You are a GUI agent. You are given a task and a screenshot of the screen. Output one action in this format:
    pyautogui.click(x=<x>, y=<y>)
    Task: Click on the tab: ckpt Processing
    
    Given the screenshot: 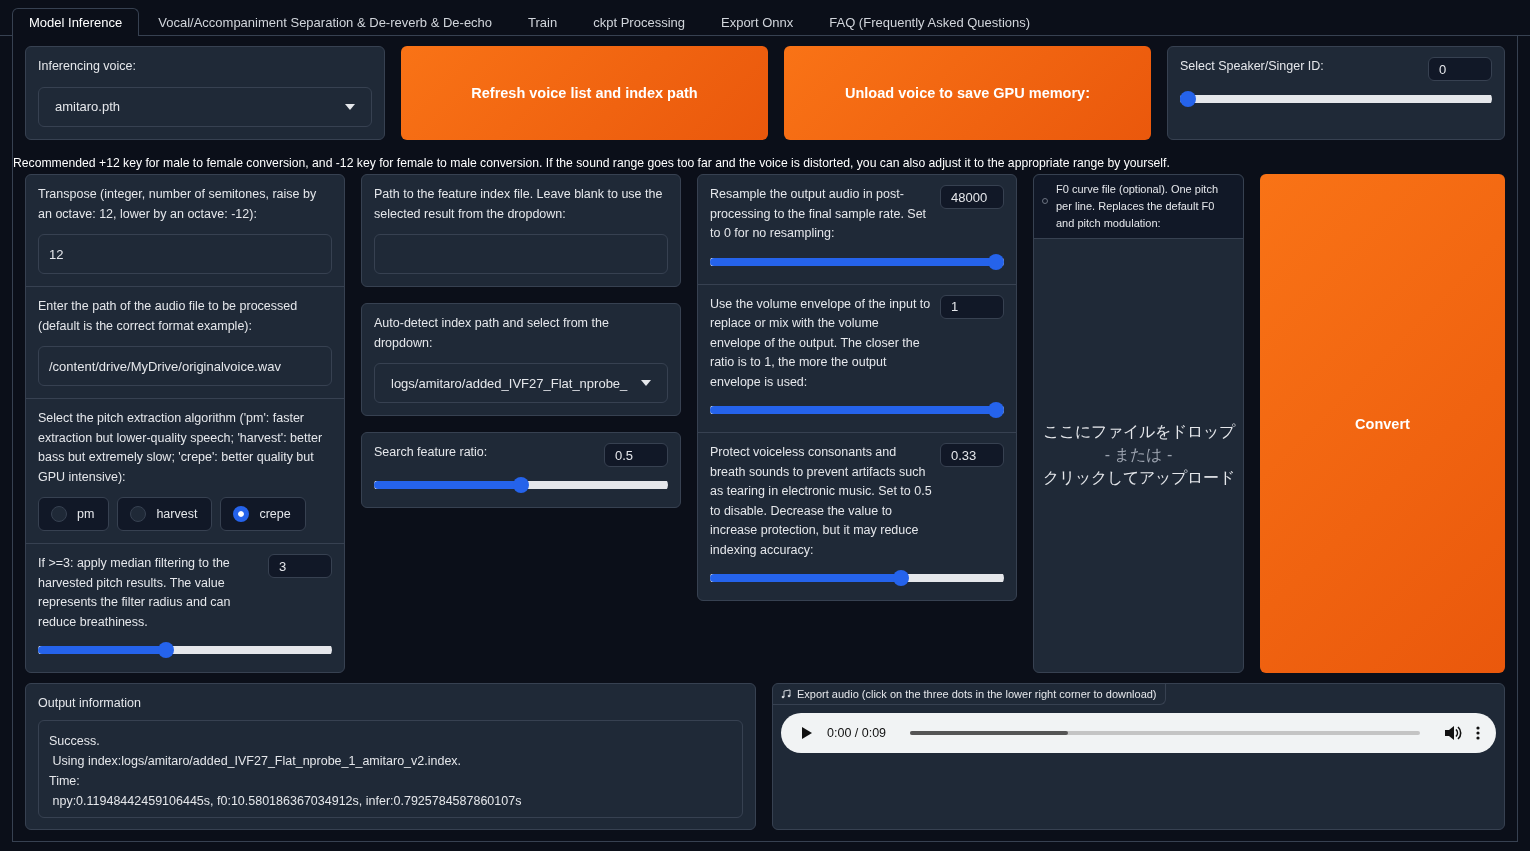 What is the action you would take?
    pyautogui.click(x=639, y=22)
    